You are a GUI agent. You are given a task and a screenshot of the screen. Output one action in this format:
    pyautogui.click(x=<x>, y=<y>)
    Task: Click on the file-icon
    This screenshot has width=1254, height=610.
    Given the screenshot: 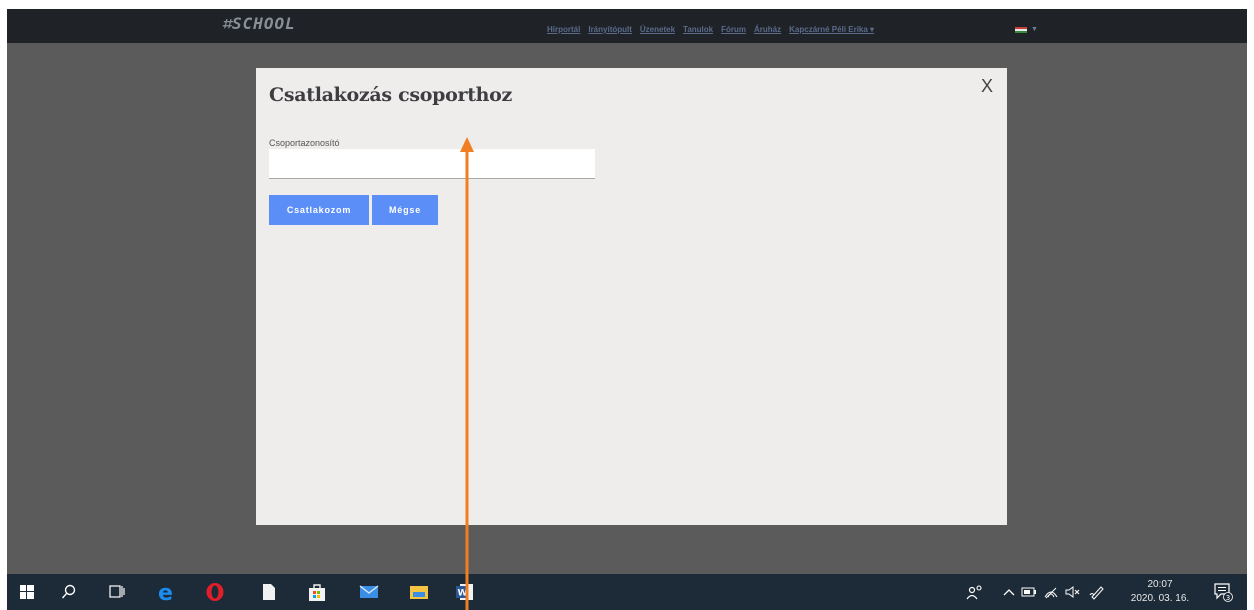 What is the action you would take?
    pyautogui.click(x=269, y=592)
    